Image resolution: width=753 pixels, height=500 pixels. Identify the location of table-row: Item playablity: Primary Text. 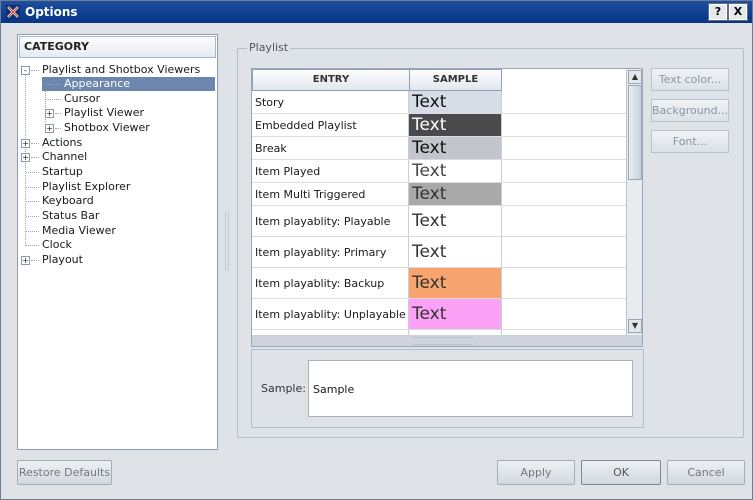
(439, 252).